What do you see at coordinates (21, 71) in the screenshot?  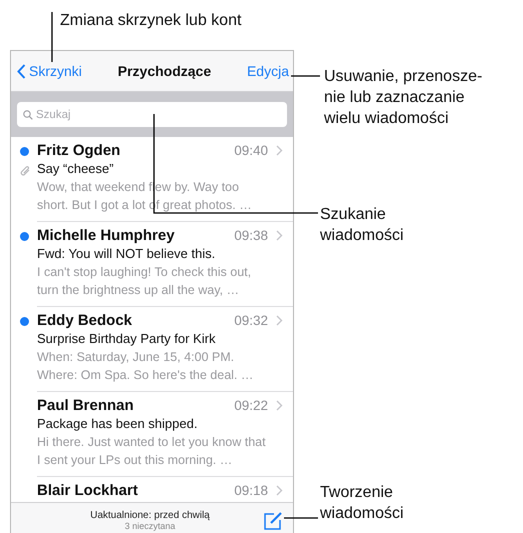 I see `chevron-left-icon` at bounding box center [21, 71].